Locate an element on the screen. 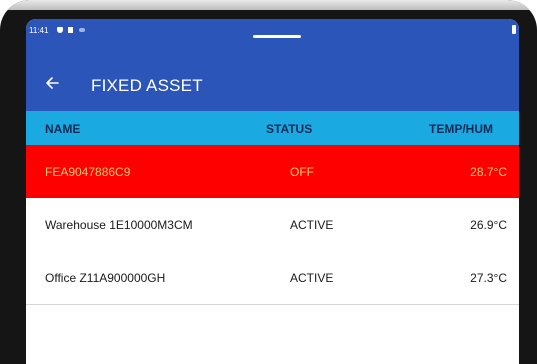 The width and height of the screenshot is (537, 364). gesture-handle is located at coordinates (277, 36).